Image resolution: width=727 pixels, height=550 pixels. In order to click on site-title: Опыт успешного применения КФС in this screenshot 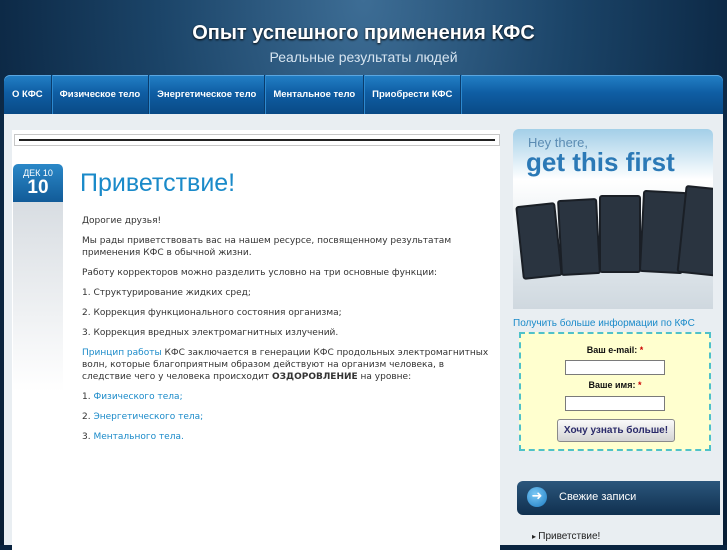, I will do `click(363, 33)`.